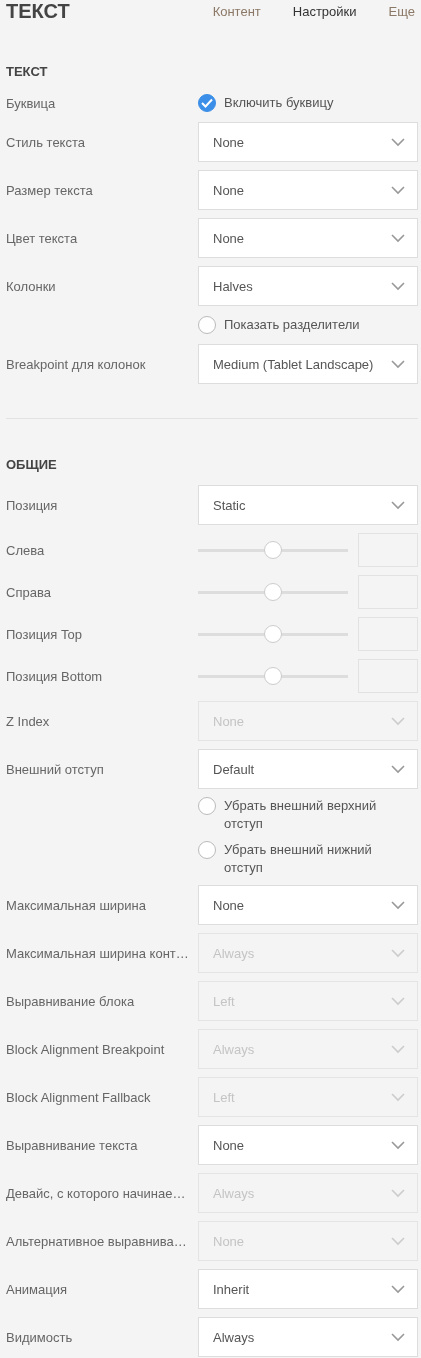  What do you see at coordinates (49, 190) in the screenshot?
I see `field-label: Размер текста` at bounding box center [49, 190].